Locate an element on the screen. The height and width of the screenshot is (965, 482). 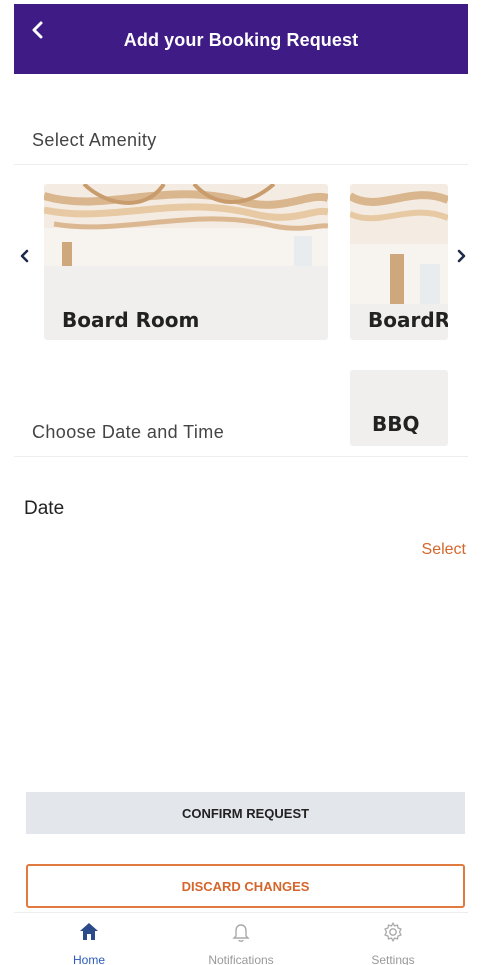
tab-notifications: Notifications is located at coordinates (241, 939).